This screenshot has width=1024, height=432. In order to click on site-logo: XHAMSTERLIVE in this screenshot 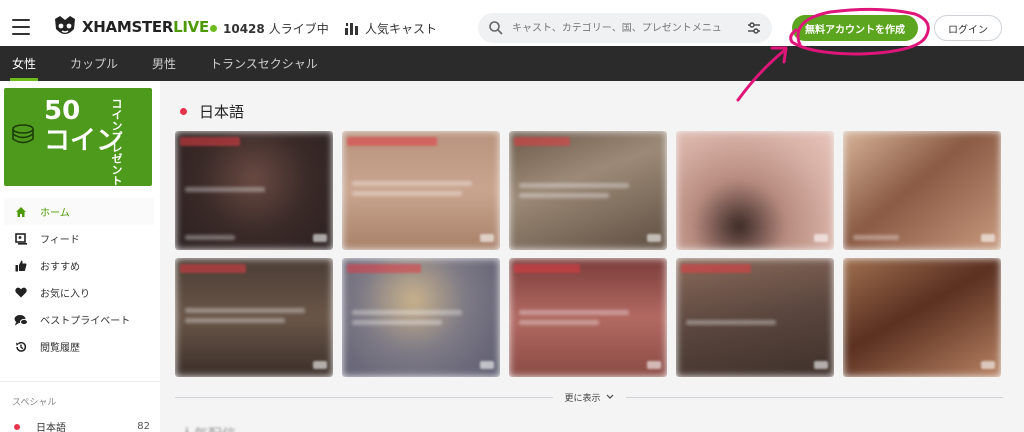, I will do `click(130, 27)`.